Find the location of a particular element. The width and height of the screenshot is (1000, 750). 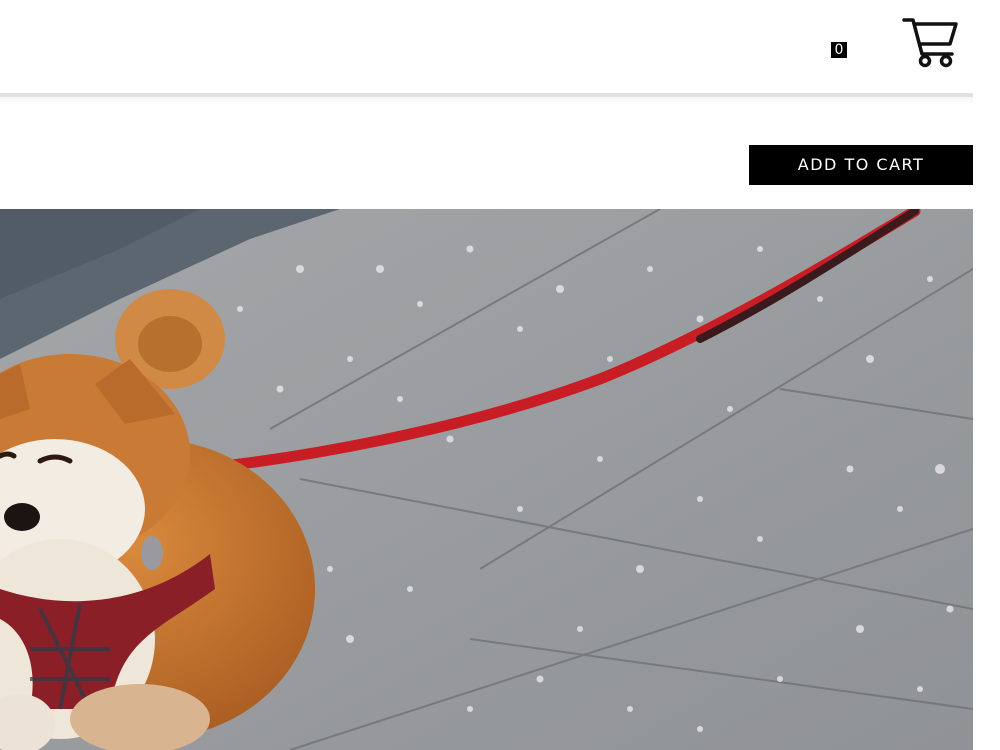

cart-button is located at coordinates (930, 42).